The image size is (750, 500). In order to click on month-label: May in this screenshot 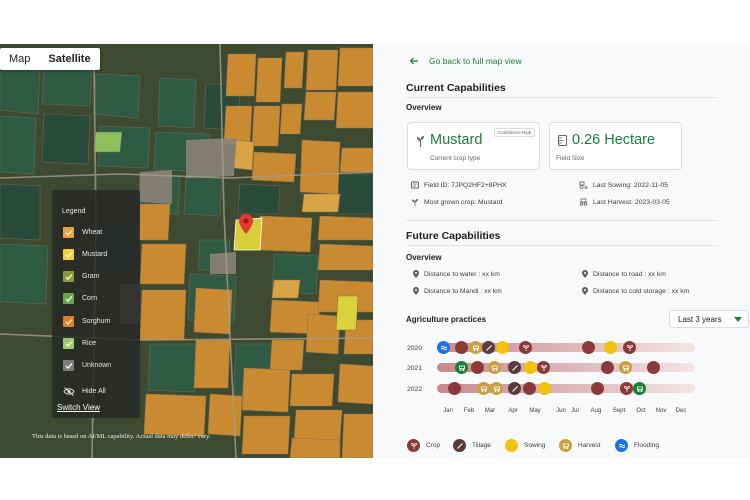, I will do `click(535, 411)`.